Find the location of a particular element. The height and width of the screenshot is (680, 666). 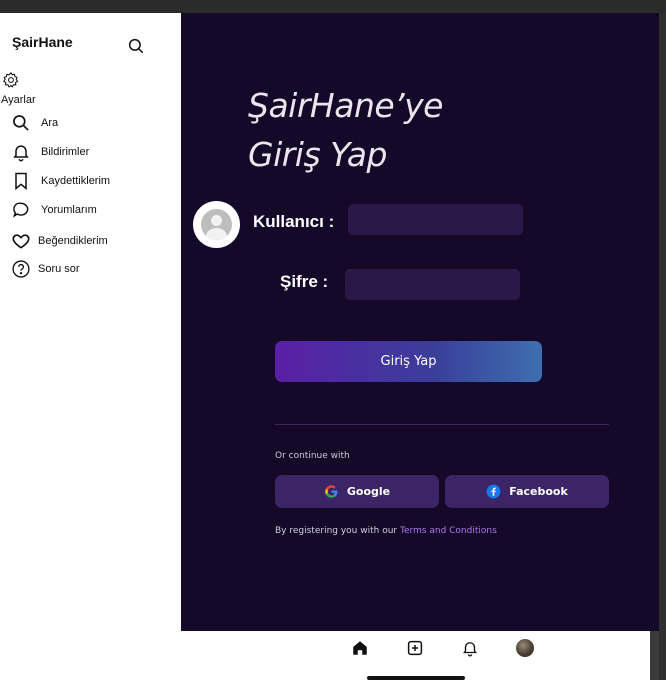

heart-icon is located at coordinates (21, 241).